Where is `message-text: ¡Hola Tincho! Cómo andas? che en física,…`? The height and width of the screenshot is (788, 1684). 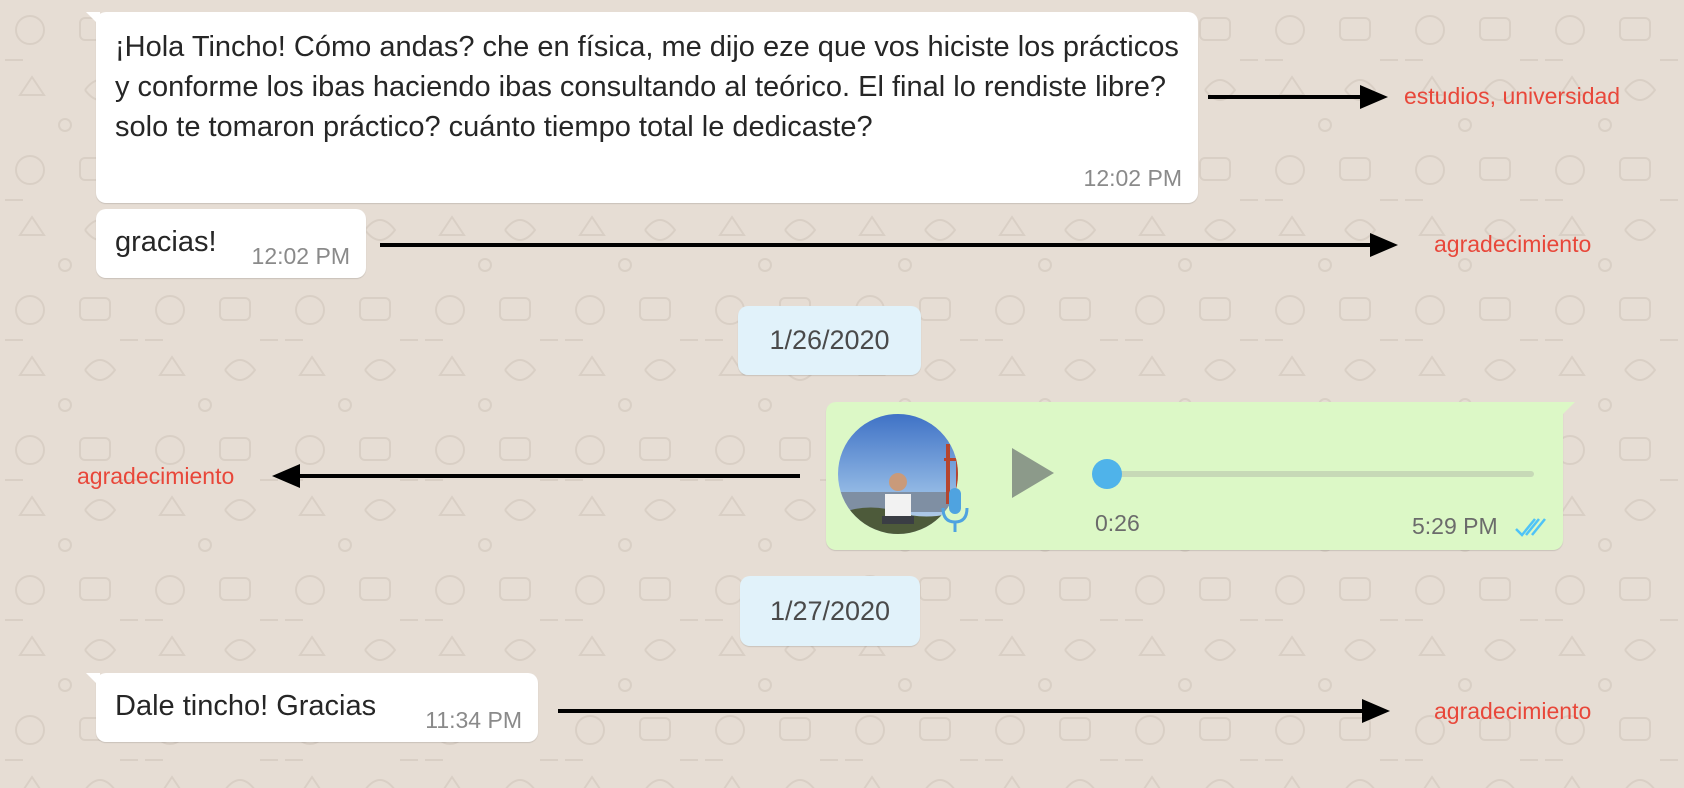 message-text: ¡Hola Tincho! Cómo andas? che en física,… is located at coordinates (647, 87).